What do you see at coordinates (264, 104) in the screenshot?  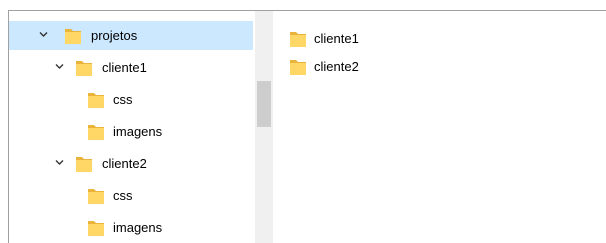 I see `scrollbar-thumb` at bounding box center [264, 104].